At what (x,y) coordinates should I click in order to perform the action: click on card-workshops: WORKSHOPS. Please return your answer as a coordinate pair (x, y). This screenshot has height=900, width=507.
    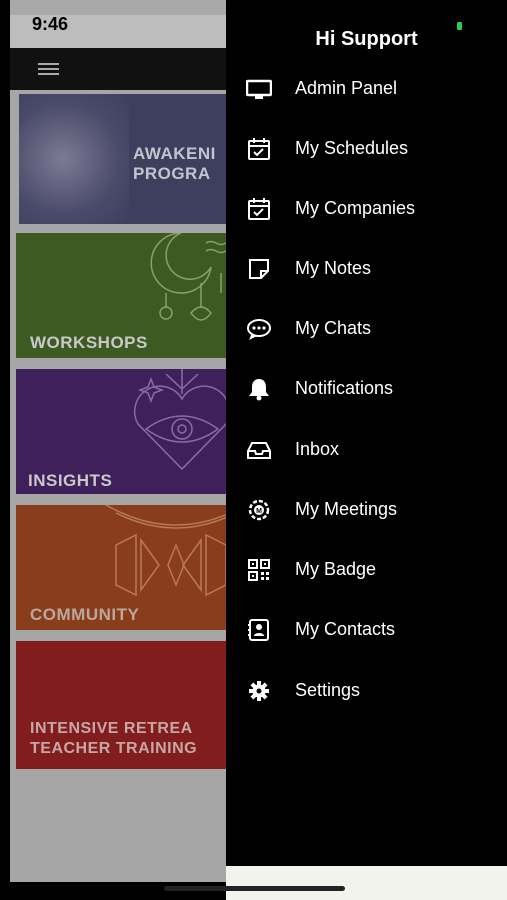
    Looking at the image, I should click on (123, 295).